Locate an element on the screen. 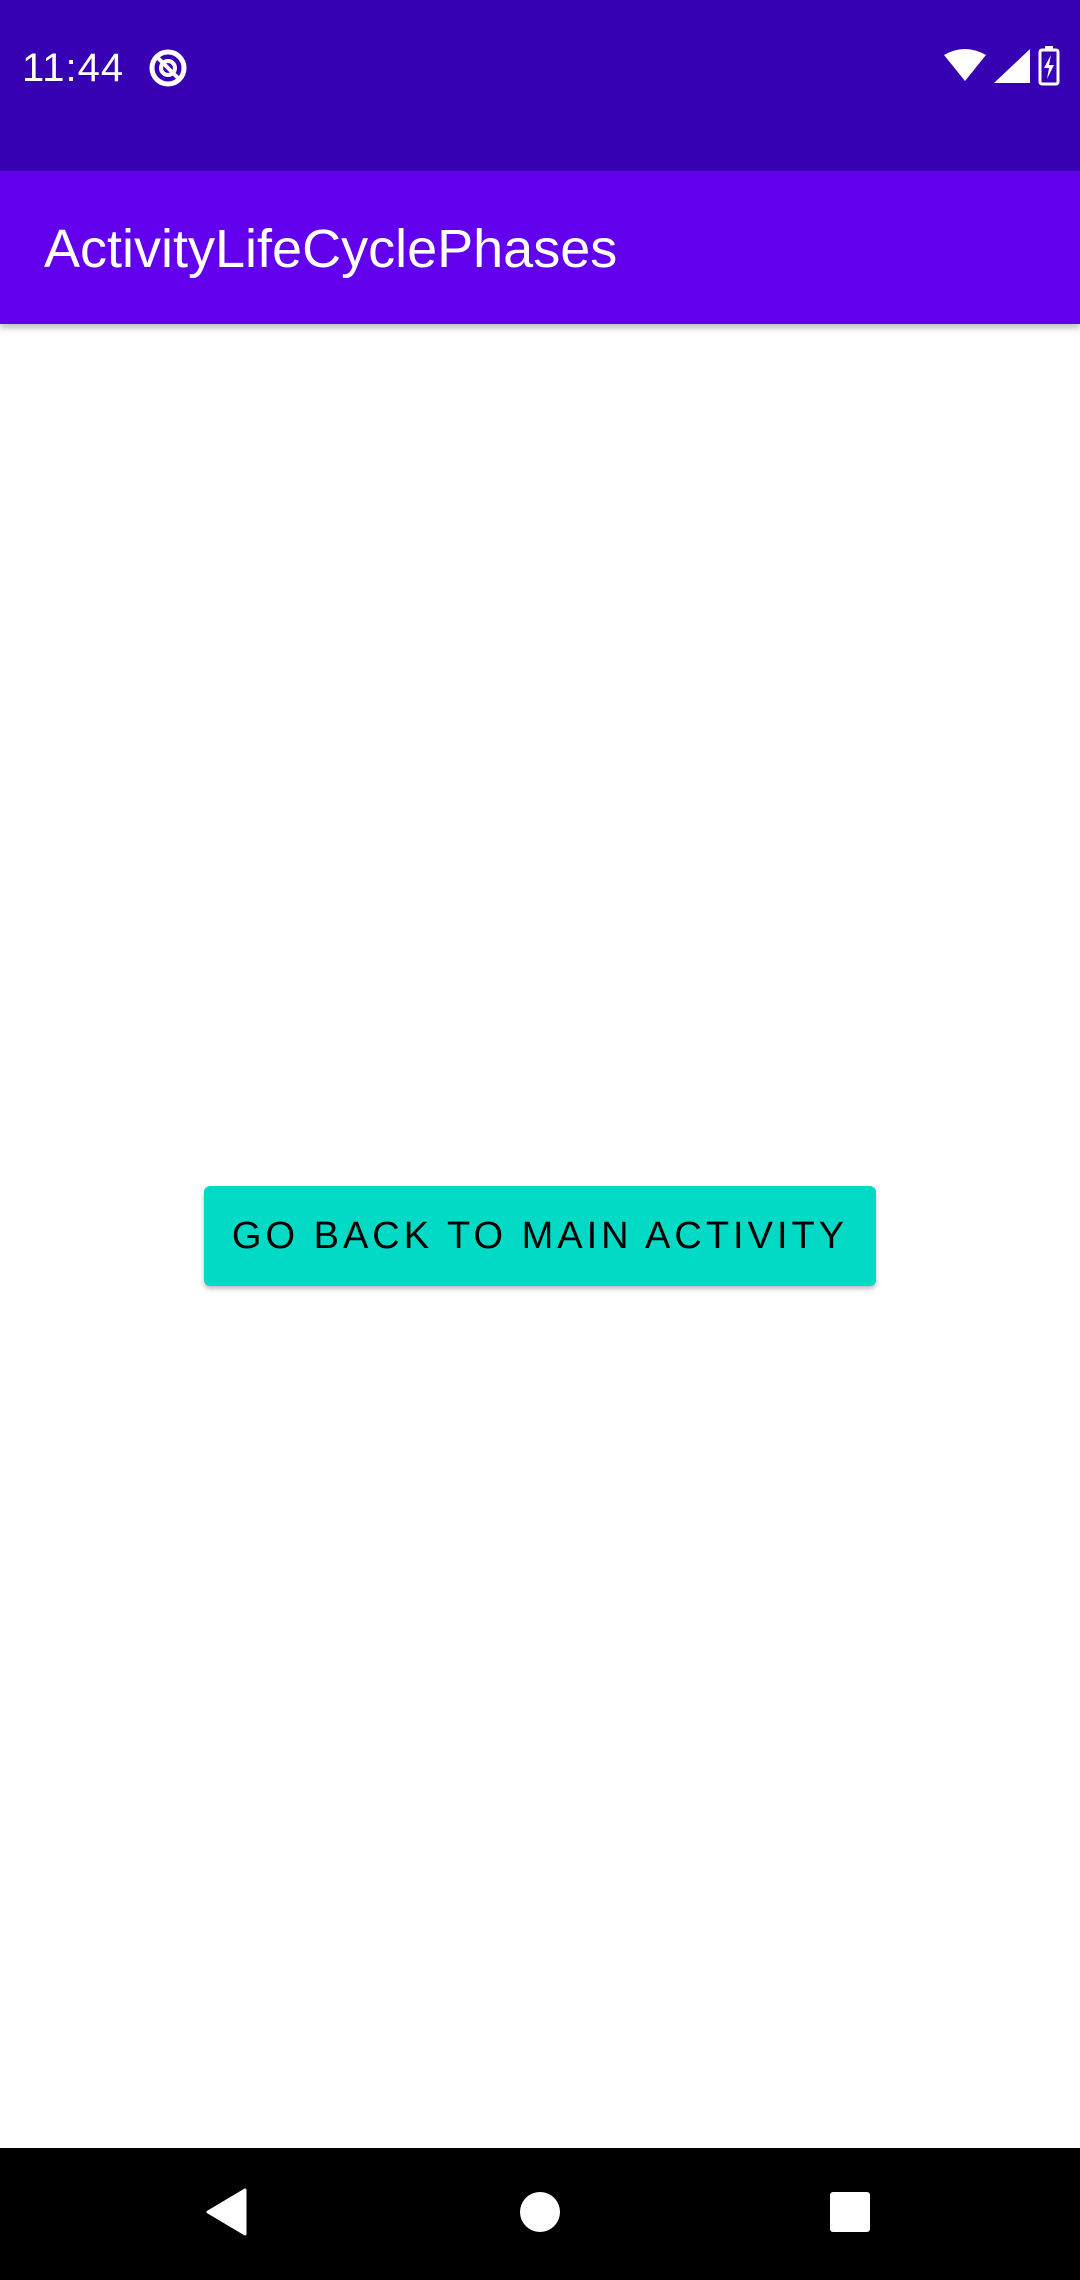 The image size is (1080, 2280). recents-icon is located at coordinates (850, 2214).